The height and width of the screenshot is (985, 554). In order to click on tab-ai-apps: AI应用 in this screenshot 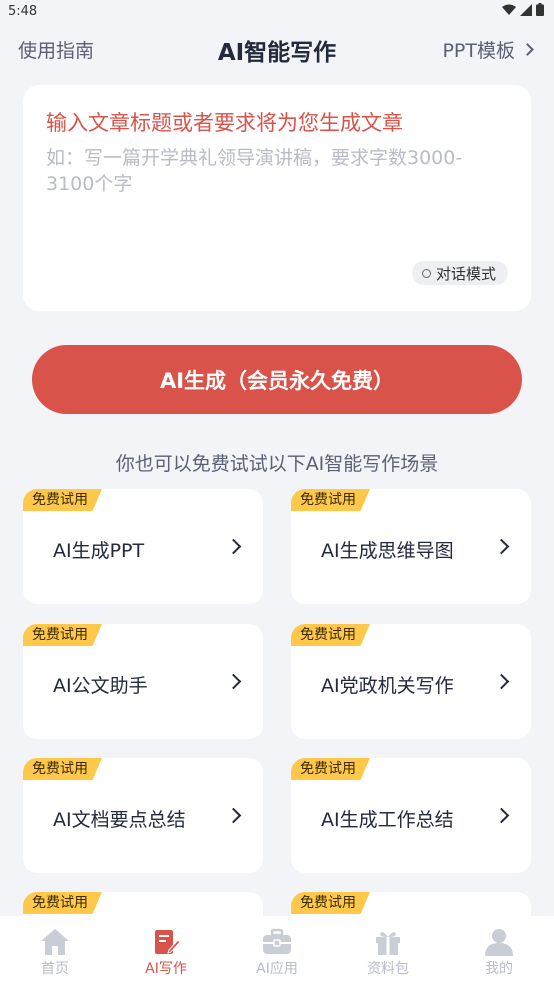, I will do `click(277, 950)`.